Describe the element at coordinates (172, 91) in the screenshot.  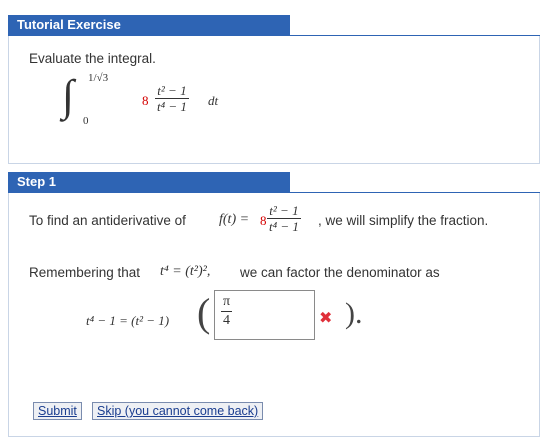
I see `integral-numerator: t² − 1` at that location.